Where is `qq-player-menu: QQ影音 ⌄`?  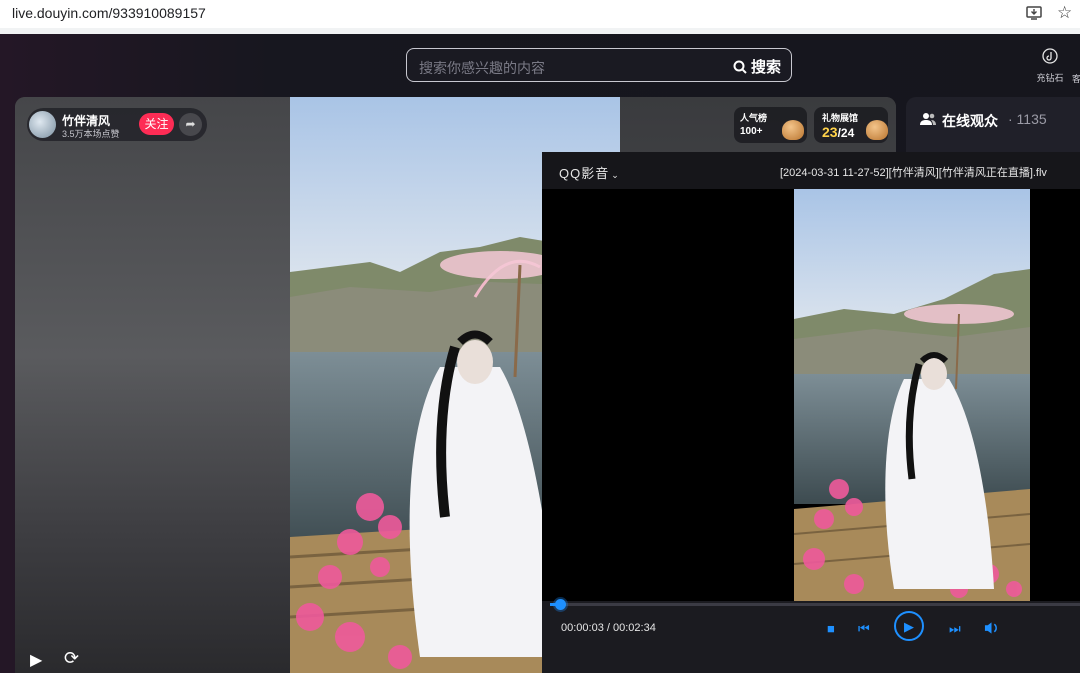
qq-player-menu: QQ影音 ⌄ is located at coordinates (589, 172).